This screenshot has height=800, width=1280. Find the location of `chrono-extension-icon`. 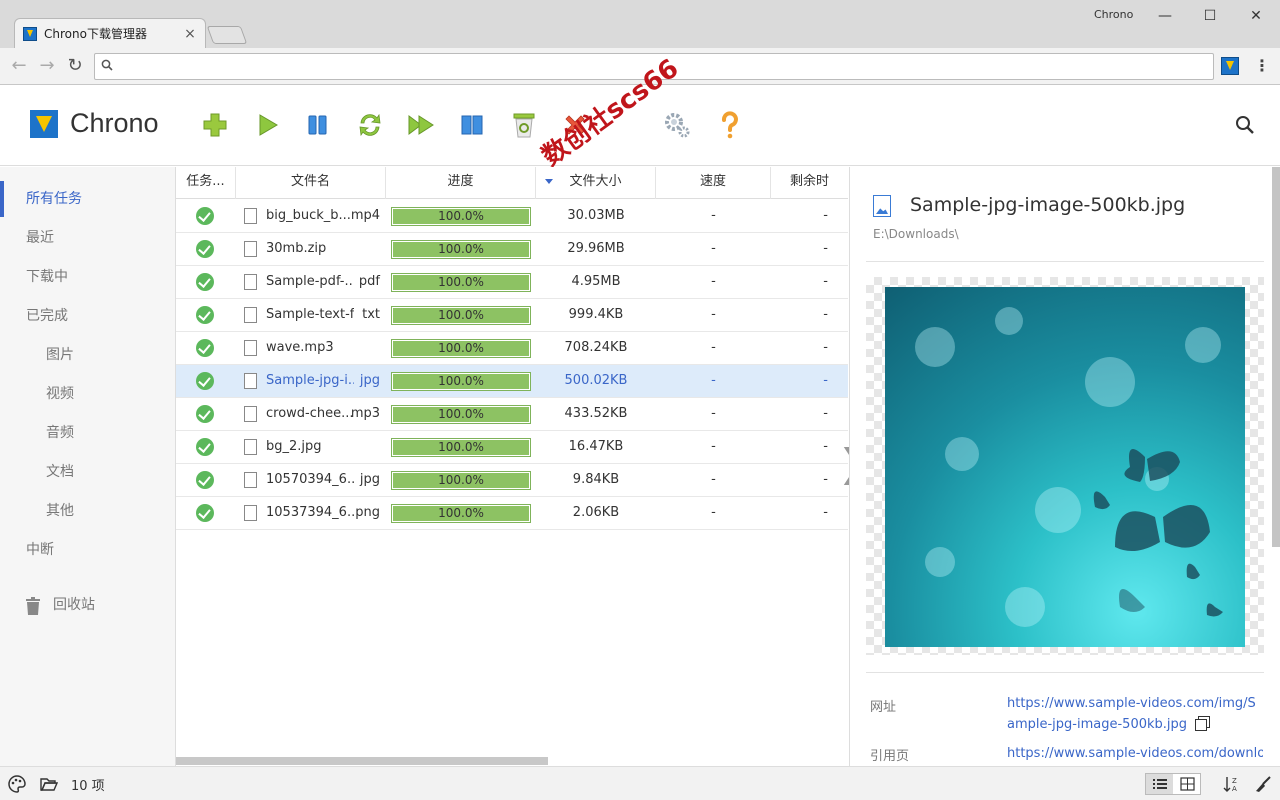

chrono-extension-icon is located at coordinates (1230, 66).